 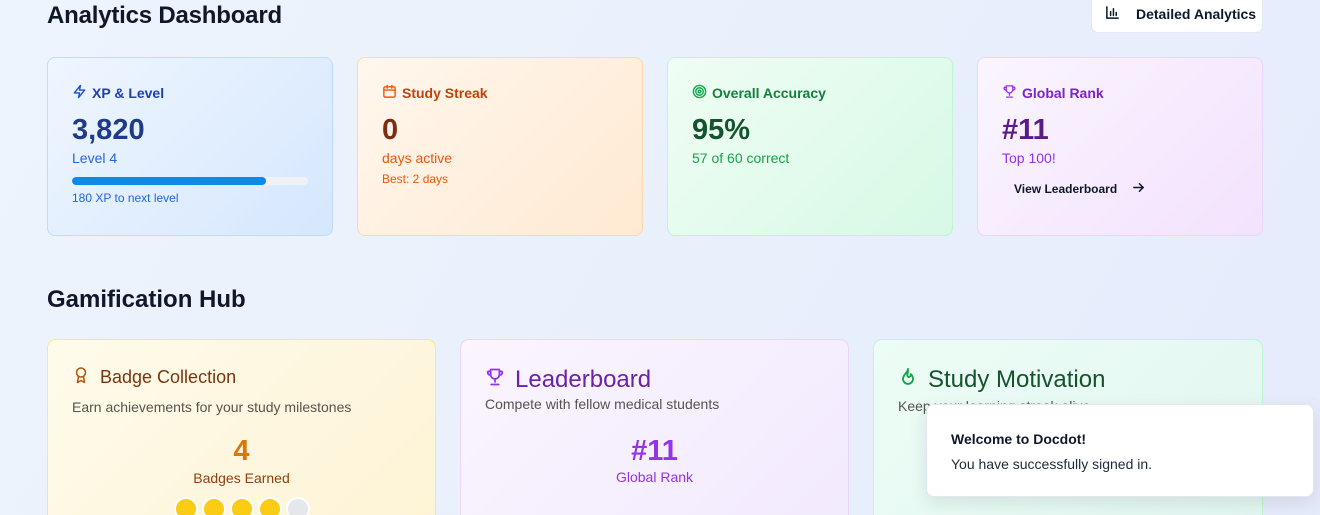 What do you see at coordinates (654, 451) in the screenshot?
I see `leaderboard-rank-value: #11` at bounding box center [654, 451].